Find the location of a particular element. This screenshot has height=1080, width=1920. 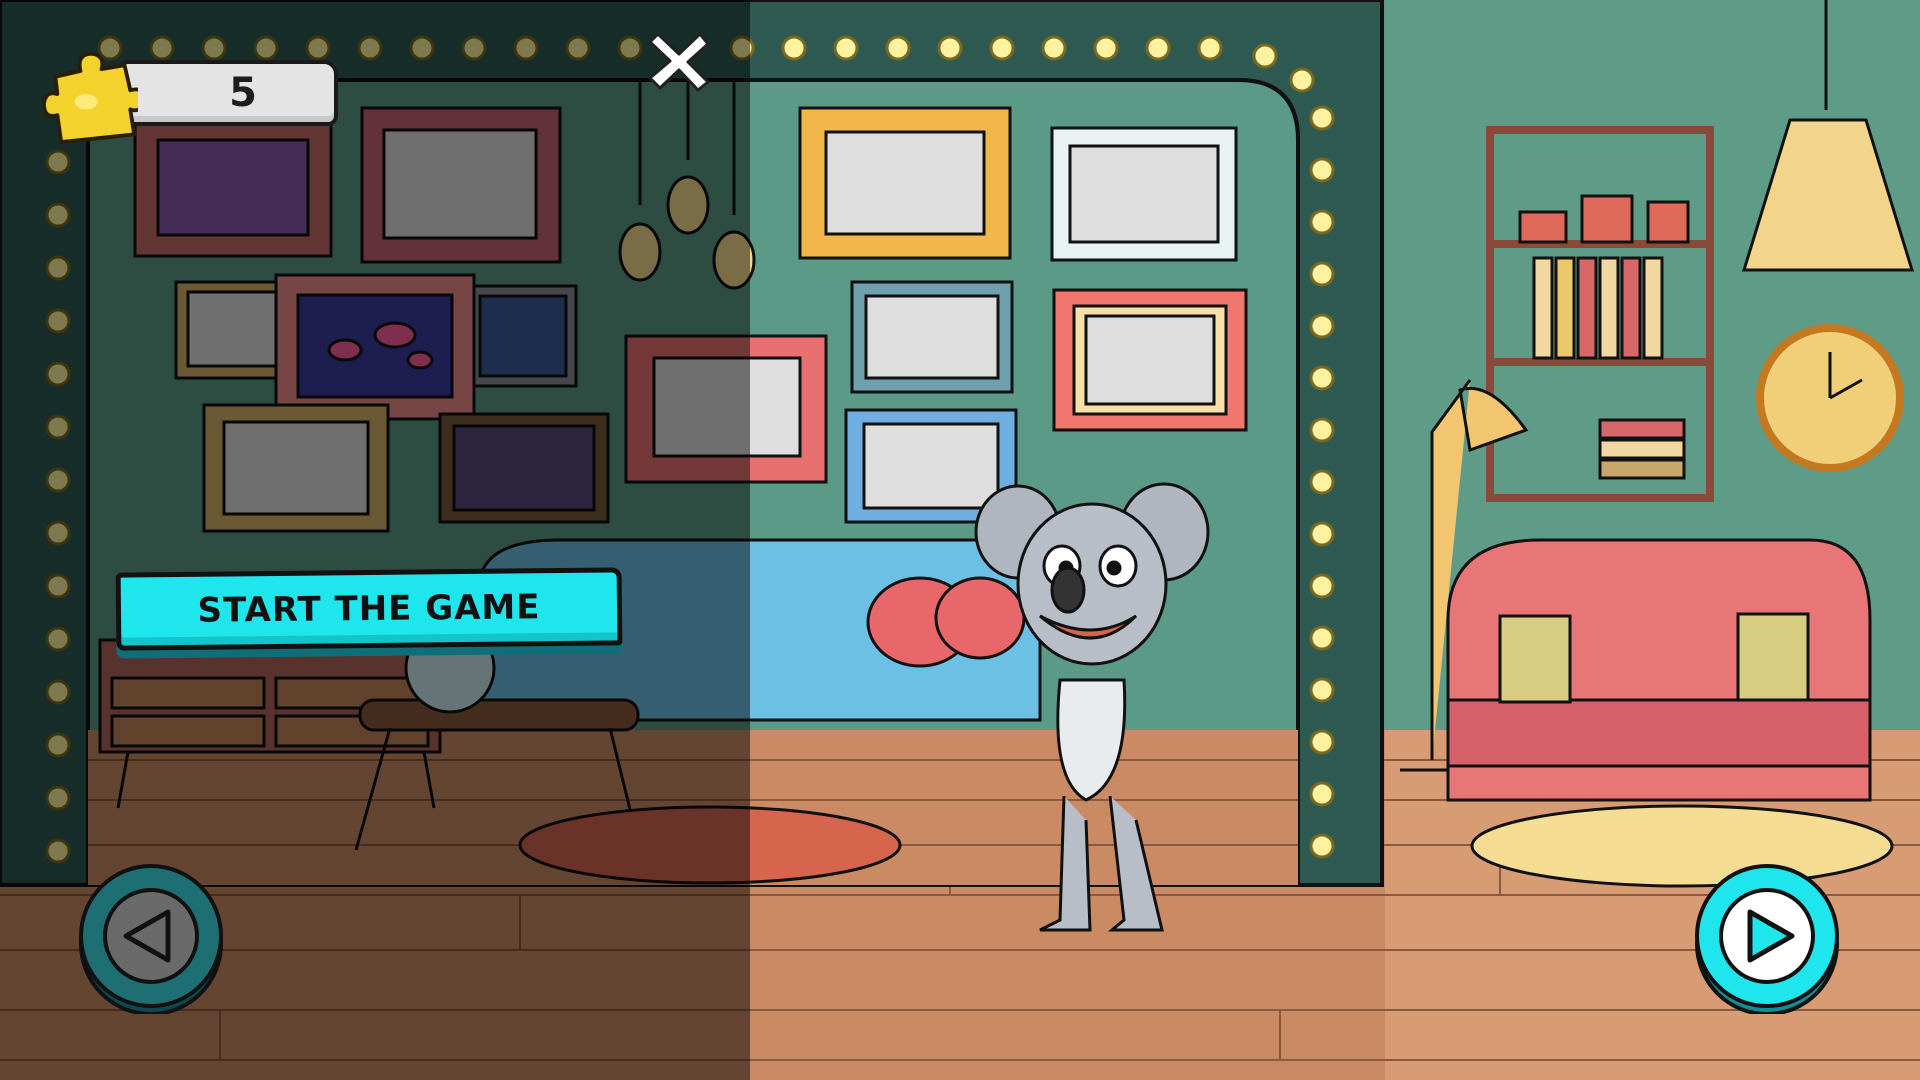

close-icon is located at coordinates (679, 62).